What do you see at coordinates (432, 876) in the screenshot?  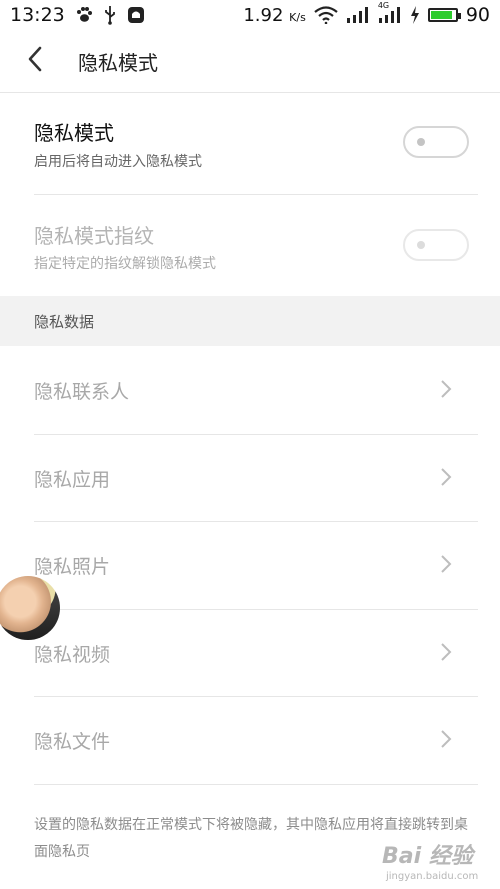 I see `watermark-url: jingyan.baidu.com` at bounding box center [432, 876].